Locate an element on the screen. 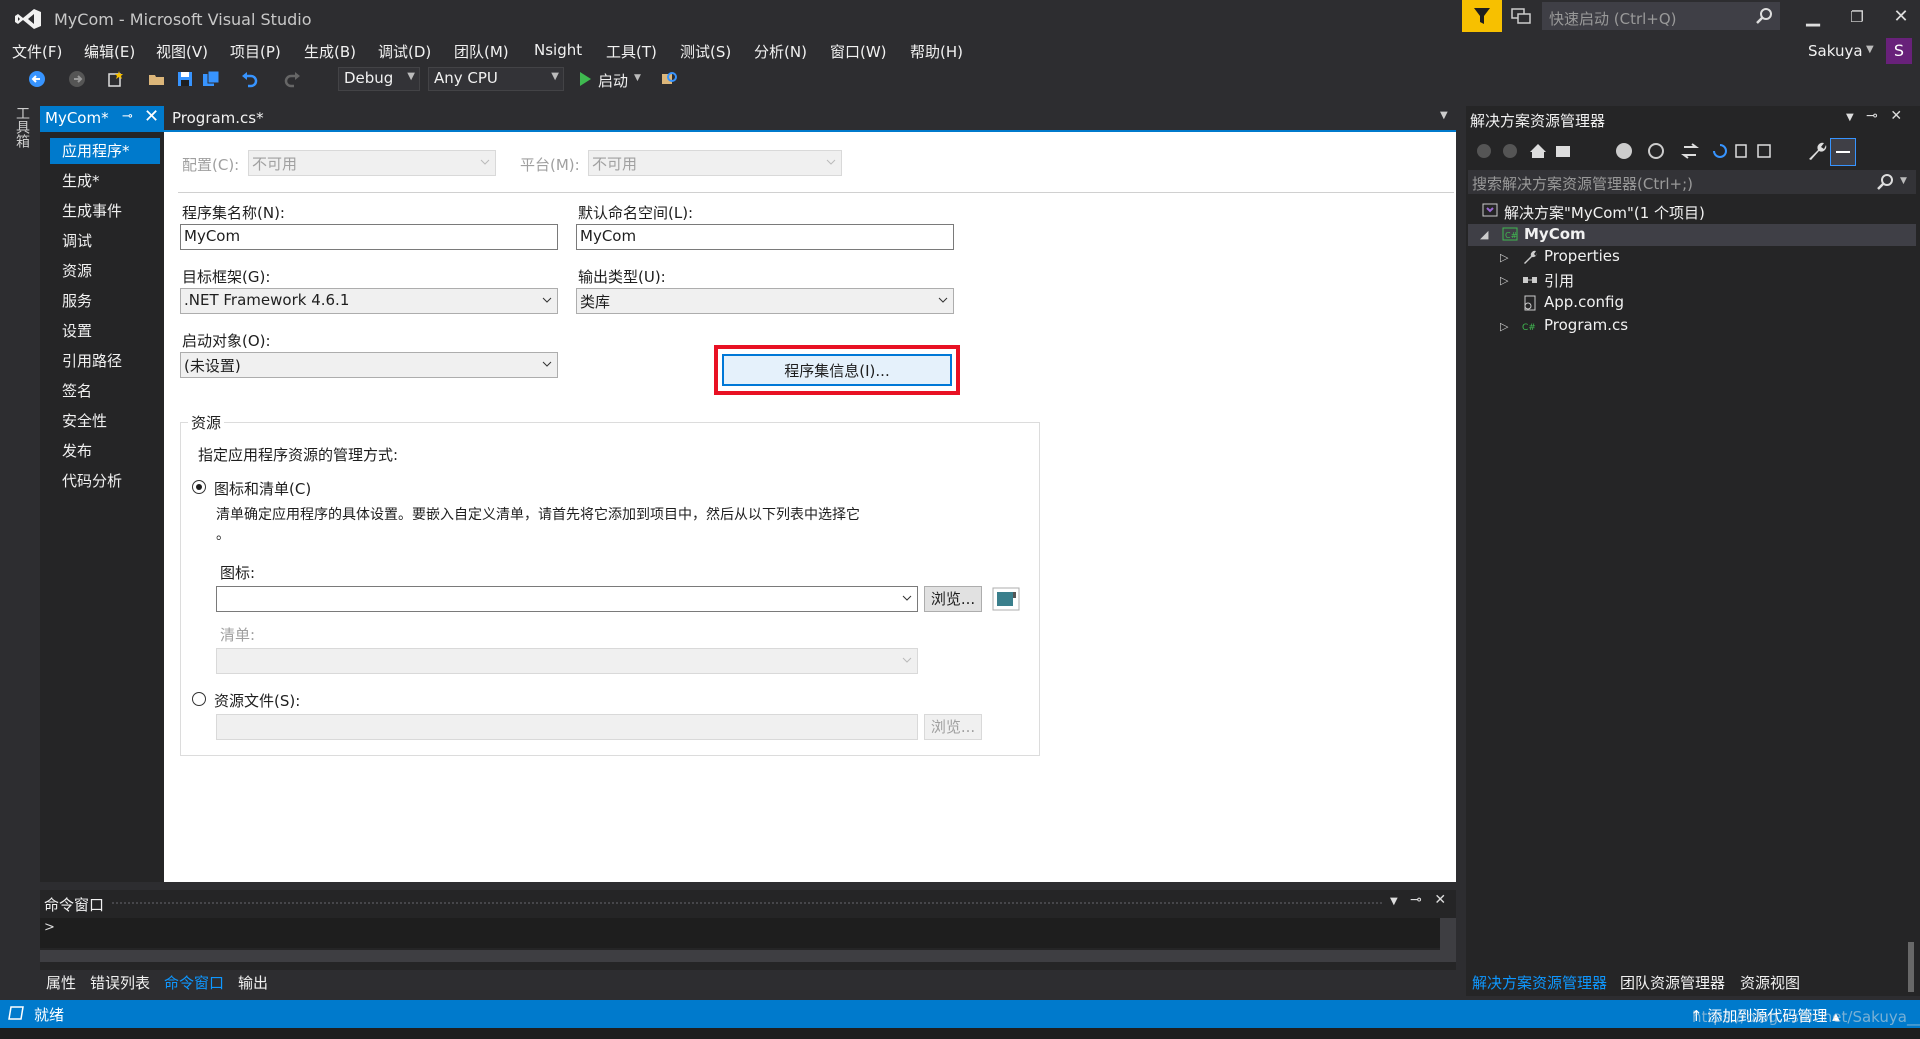 Image resolution: width=1920 pixels, height=1039 pixels. drag-handle is located at coordinates (747, 903).